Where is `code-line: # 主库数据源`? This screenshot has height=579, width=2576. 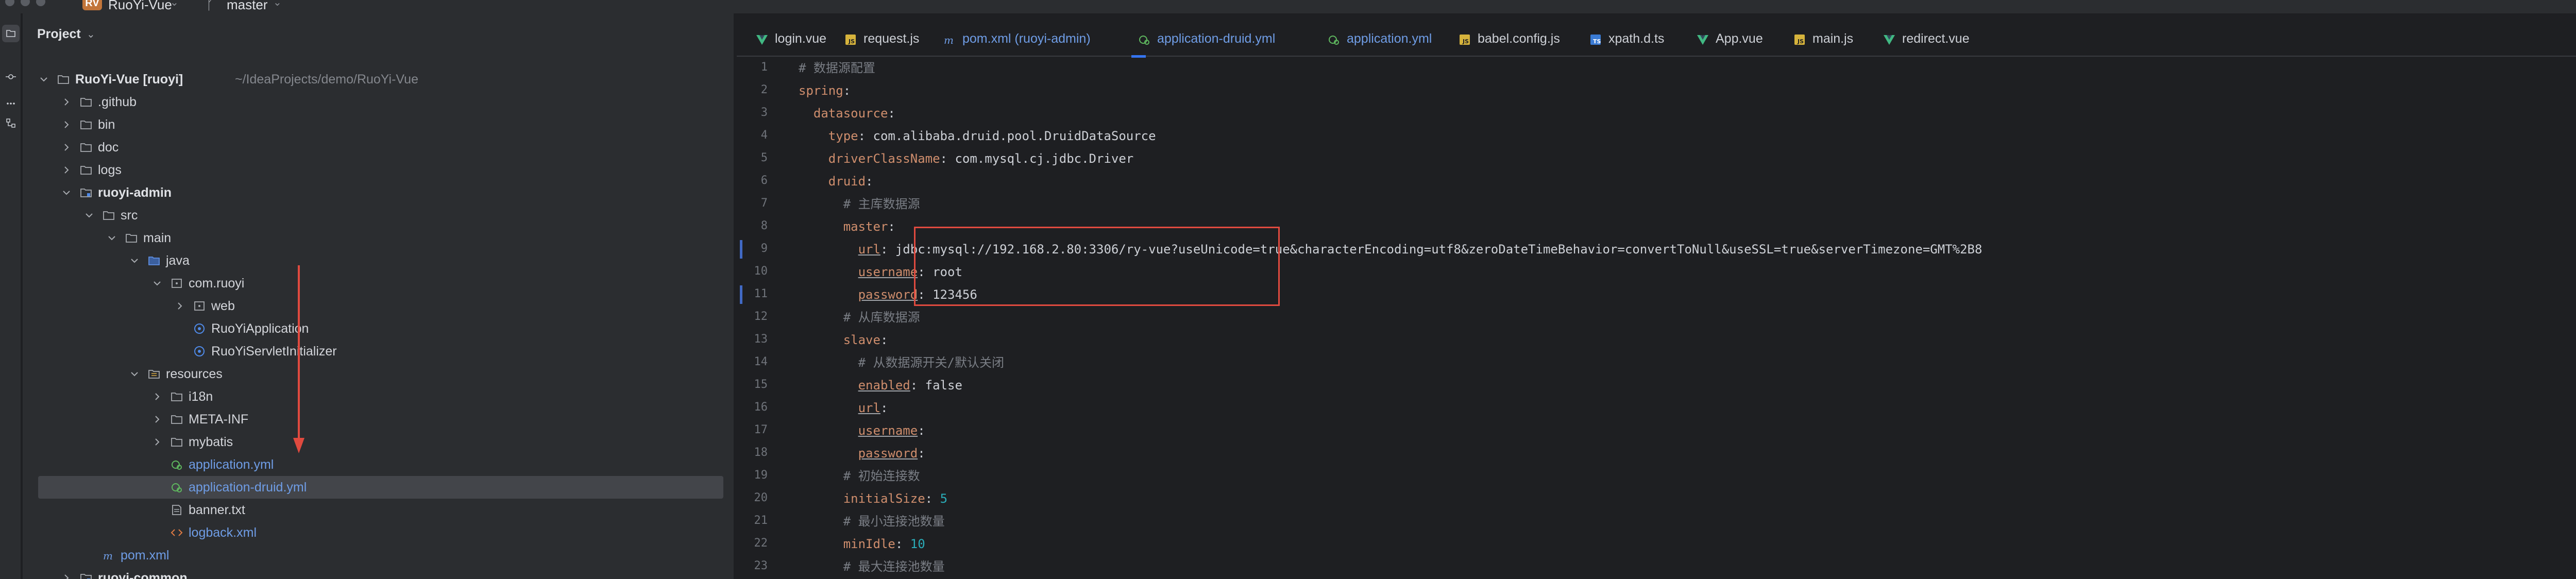
code-line: # 主库数据源 is located at coordinates (859, 204).